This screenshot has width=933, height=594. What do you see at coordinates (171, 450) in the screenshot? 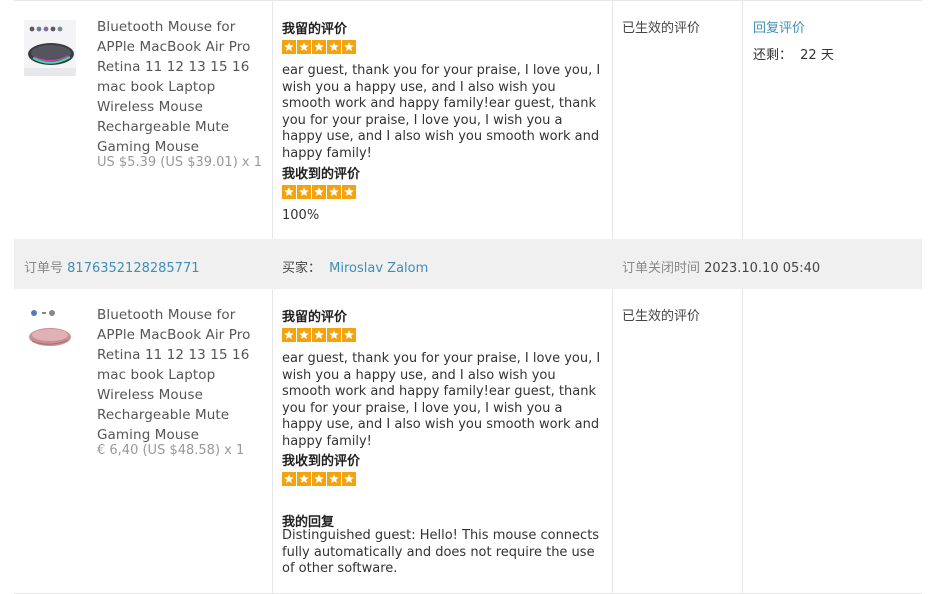
I see `product-price: € 6,40 (US $48.58) x 1` at bounding box center [171, 450].